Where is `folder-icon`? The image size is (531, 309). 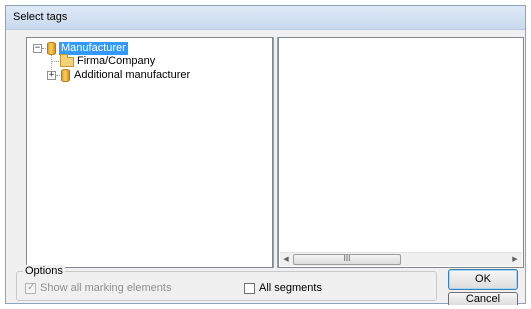 folder-icon is located at coordinates (67, 60).